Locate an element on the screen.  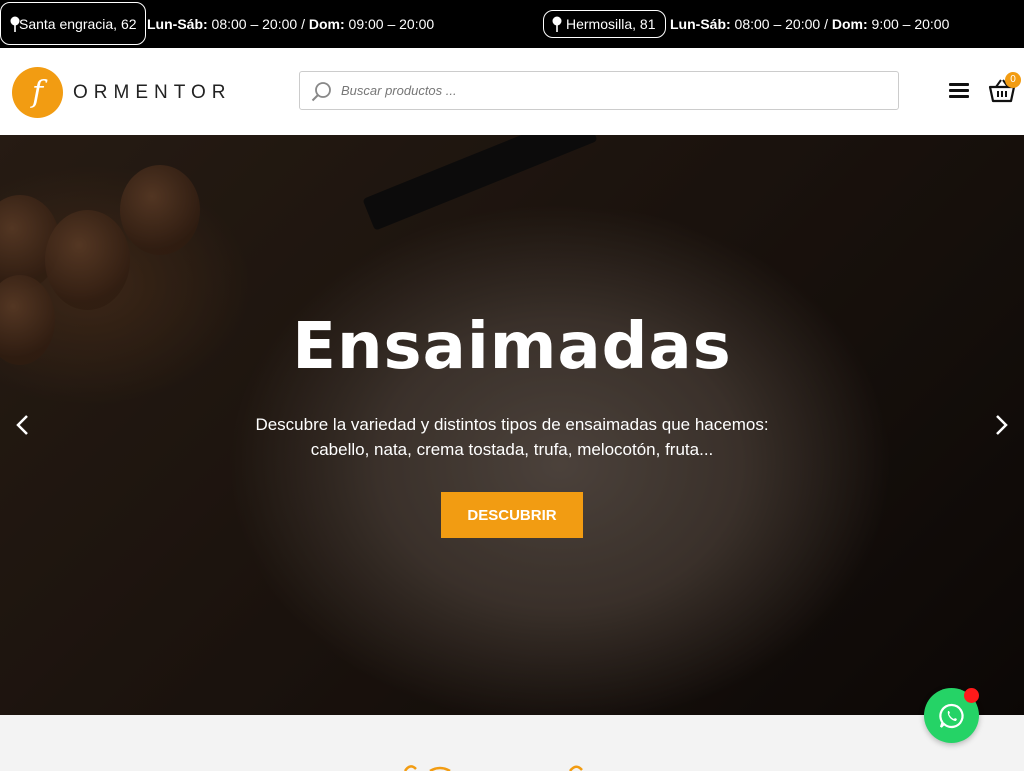
store-address: Hermosilla, 81 is located at coordinates (611, 24).